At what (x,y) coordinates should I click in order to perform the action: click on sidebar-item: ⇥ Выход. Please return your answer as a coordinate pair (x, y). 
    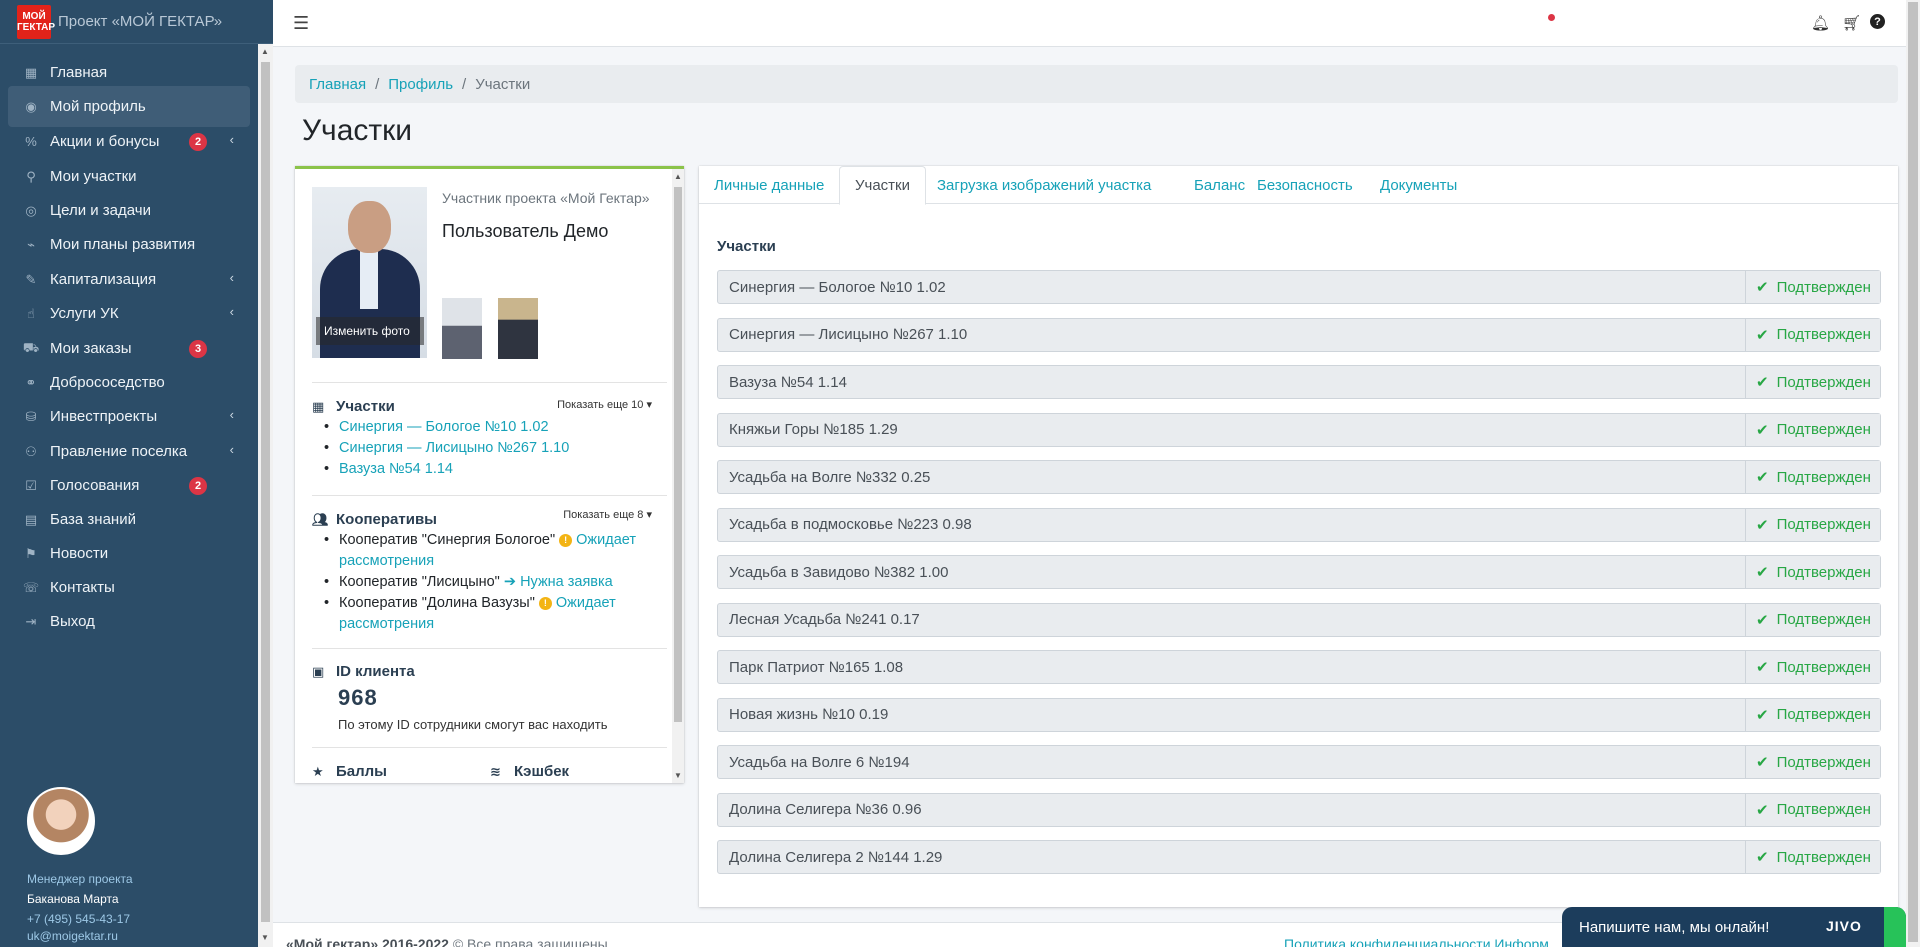
    Looking at the image, I should click on (129, 621).